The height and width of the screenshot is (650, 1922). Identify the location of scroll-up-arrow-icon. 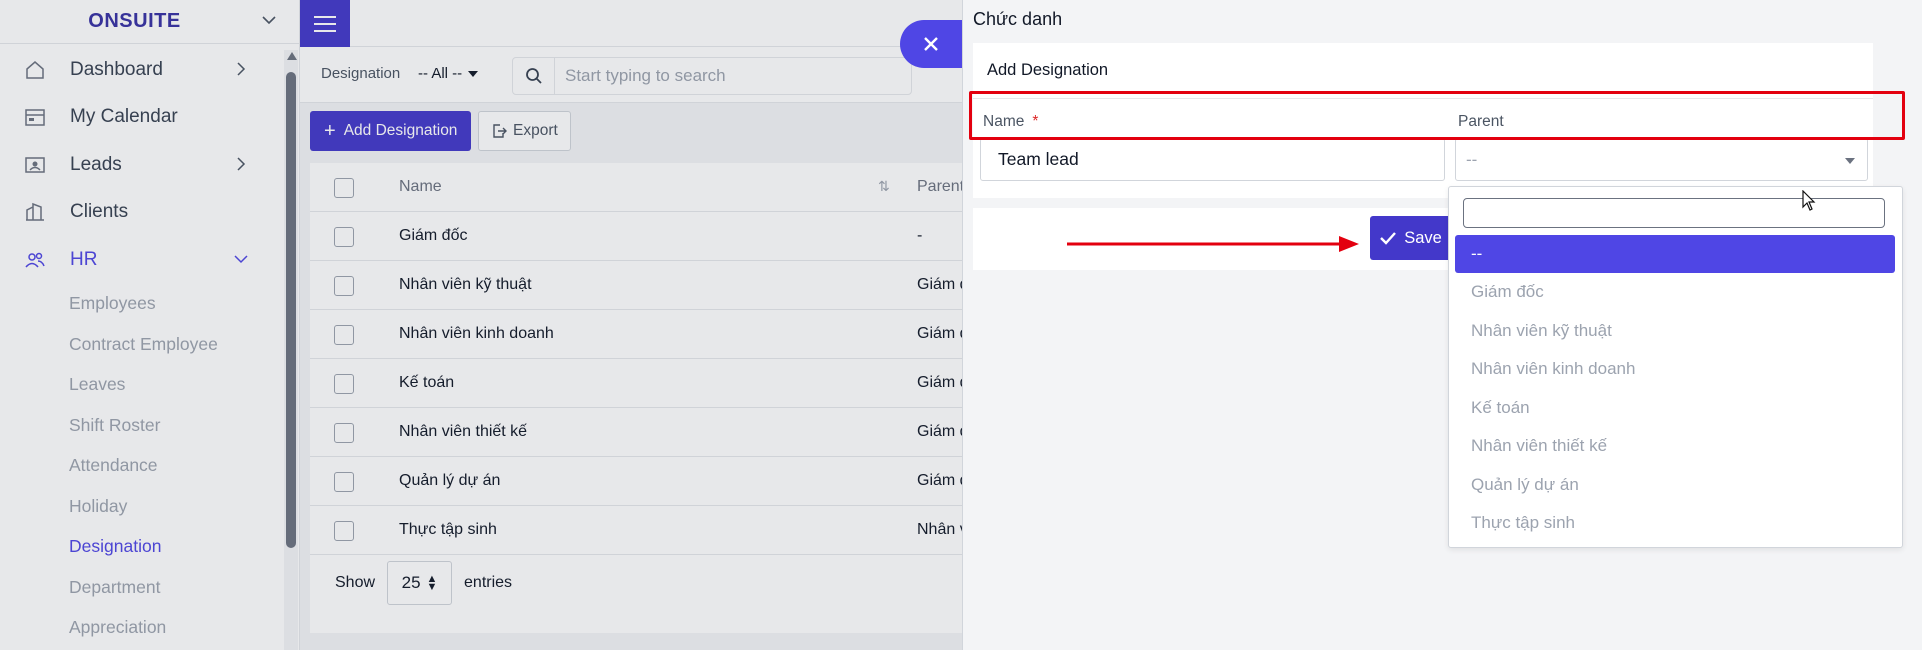
(292, 56).